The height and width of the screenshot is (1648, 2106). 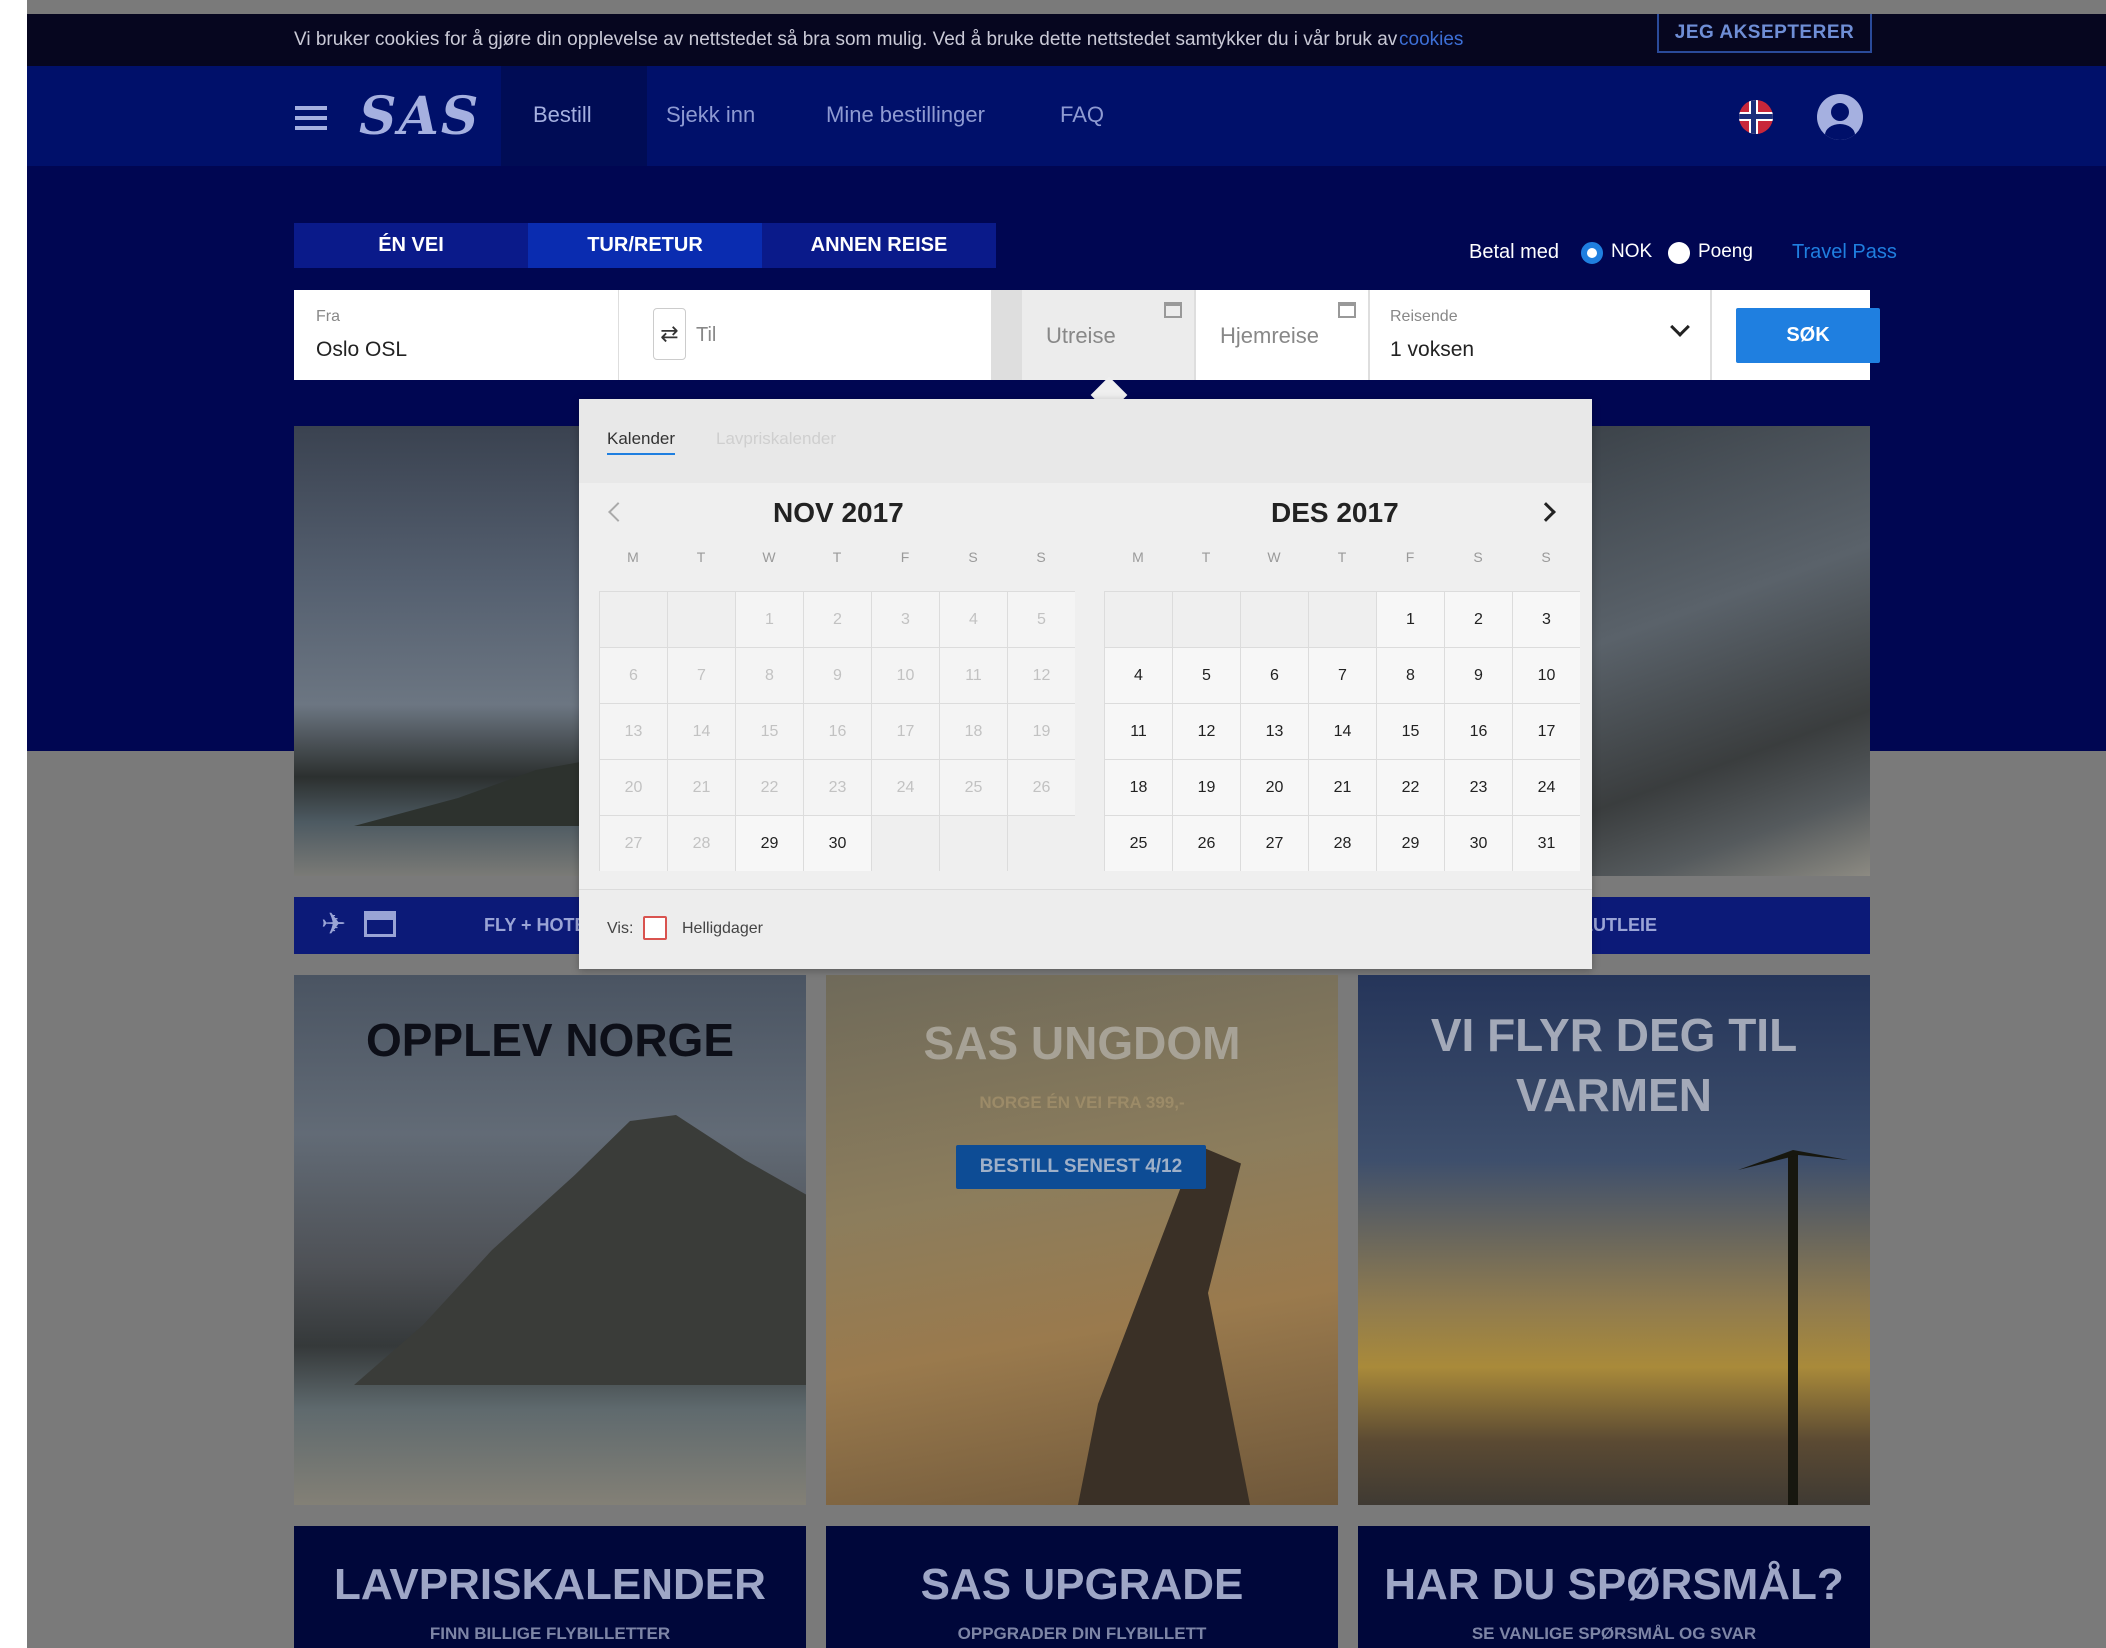 What do you see at coordinates (1478, 675) in the screenshot?
I see `calendar-day: 9` at bounding box center [1478, 675].